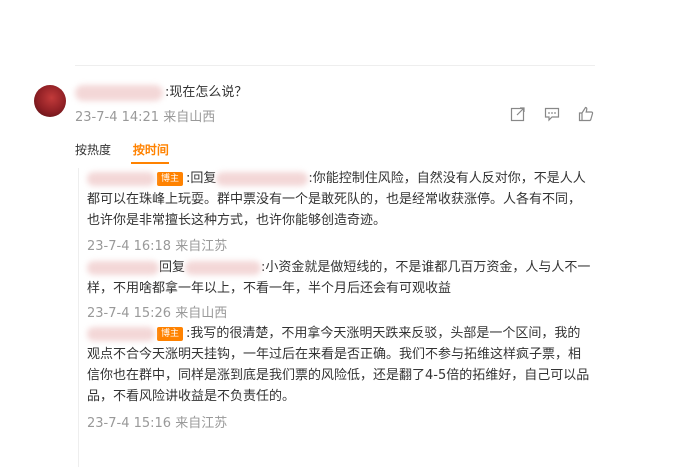  I want to click on comment-icon, so click(552, 114).